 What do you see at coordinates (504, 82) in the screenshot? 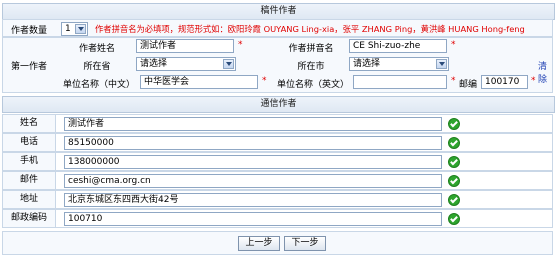
I see `postcode-input: 100170` at bounding box center [504, 82].